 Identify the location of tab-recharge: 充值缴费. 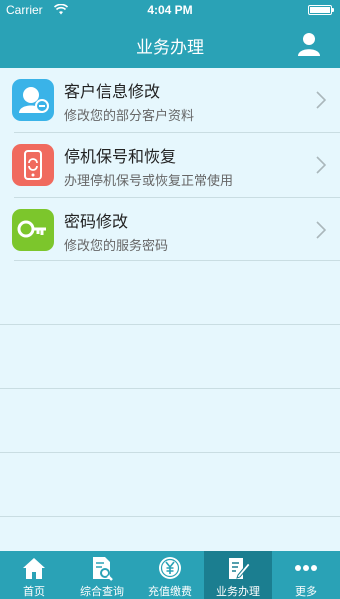
(170, 575).